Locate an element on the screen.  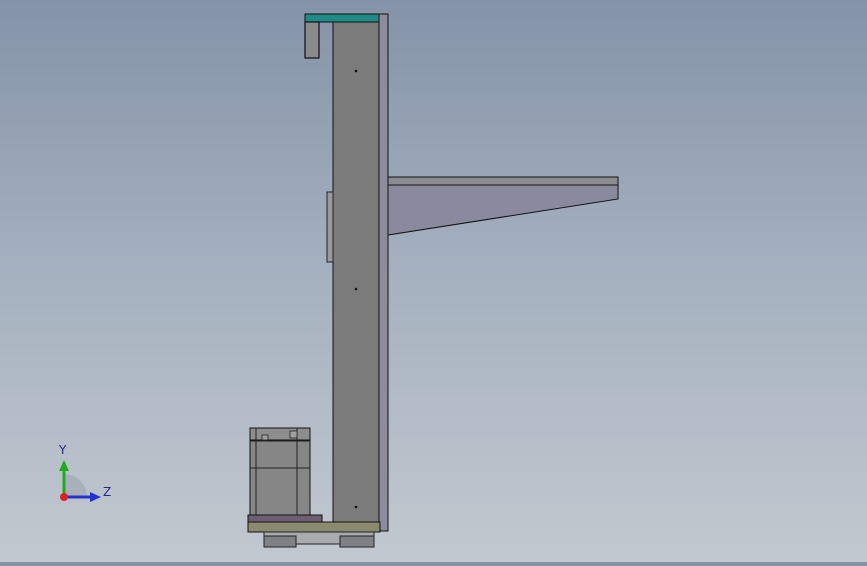
cantilever-arm-body is located at coordinates (503, 210).